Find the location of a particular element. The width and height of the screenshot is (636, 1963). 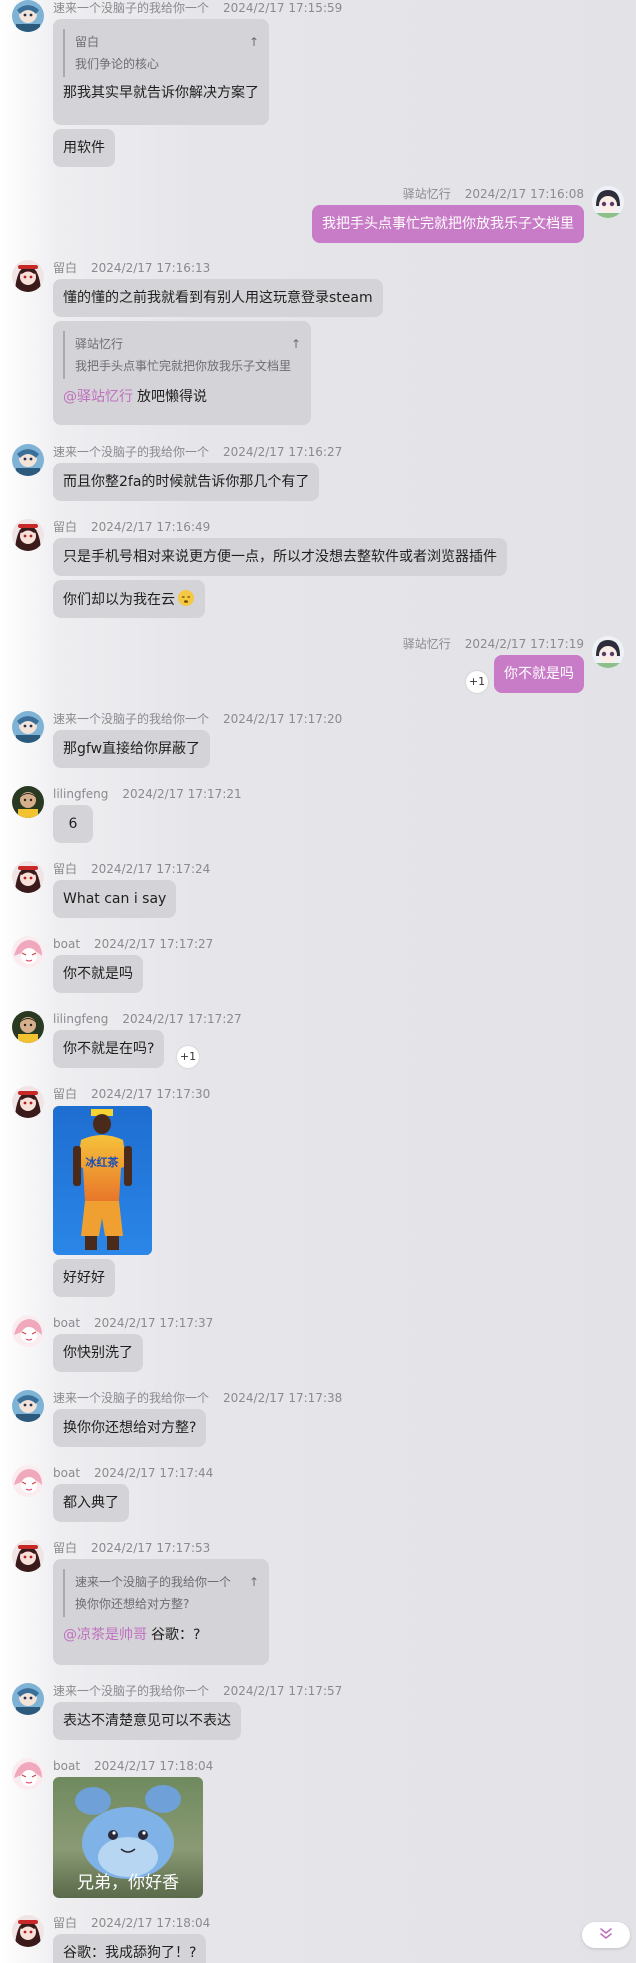

message-bubble: 用软件 is located at coordinates (84, 148).